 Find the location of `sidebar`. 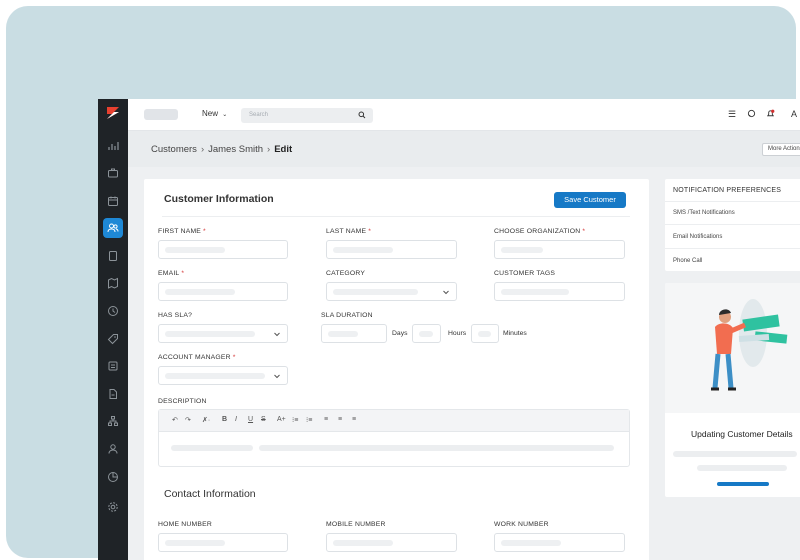

sidebar is located at coordinates (113, 329).